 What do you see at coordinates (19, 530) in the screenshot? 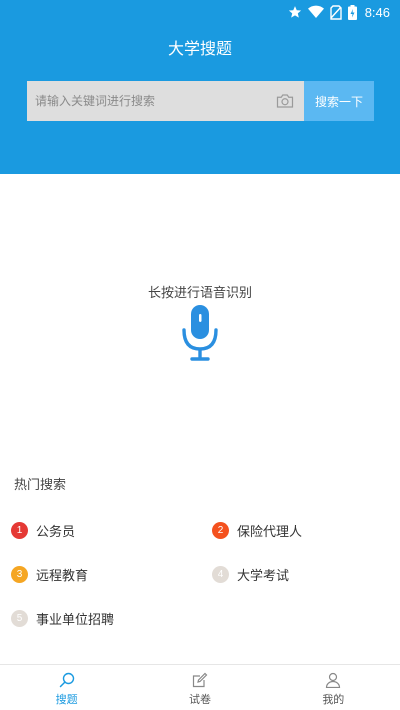
I see `rank-badge: 1` at bounding box center [19, 530].